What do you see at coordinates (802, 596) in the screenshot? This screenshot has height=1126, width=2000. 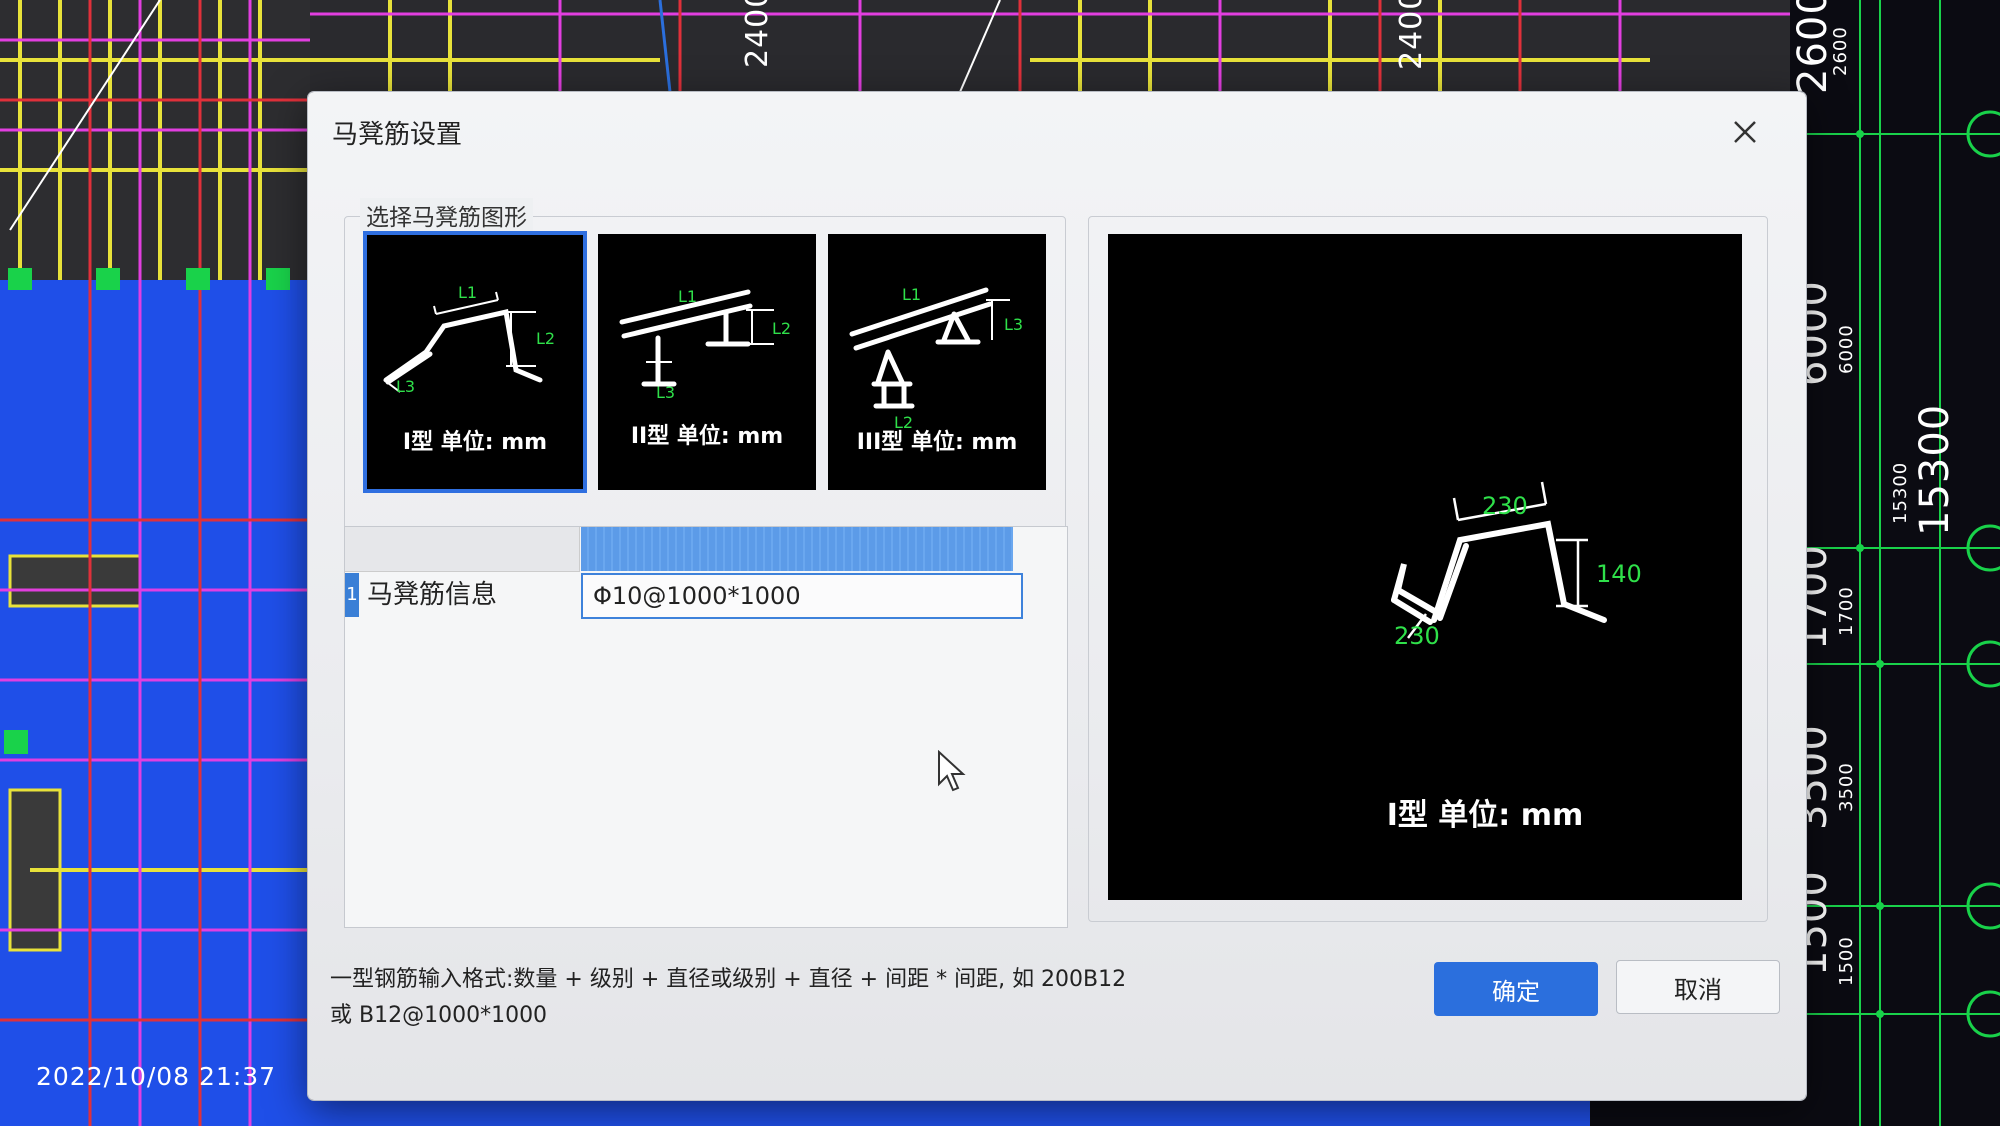 I see `stool-rebar-info-input: Φ10@1000*1000` at bounding box center [802, 596].